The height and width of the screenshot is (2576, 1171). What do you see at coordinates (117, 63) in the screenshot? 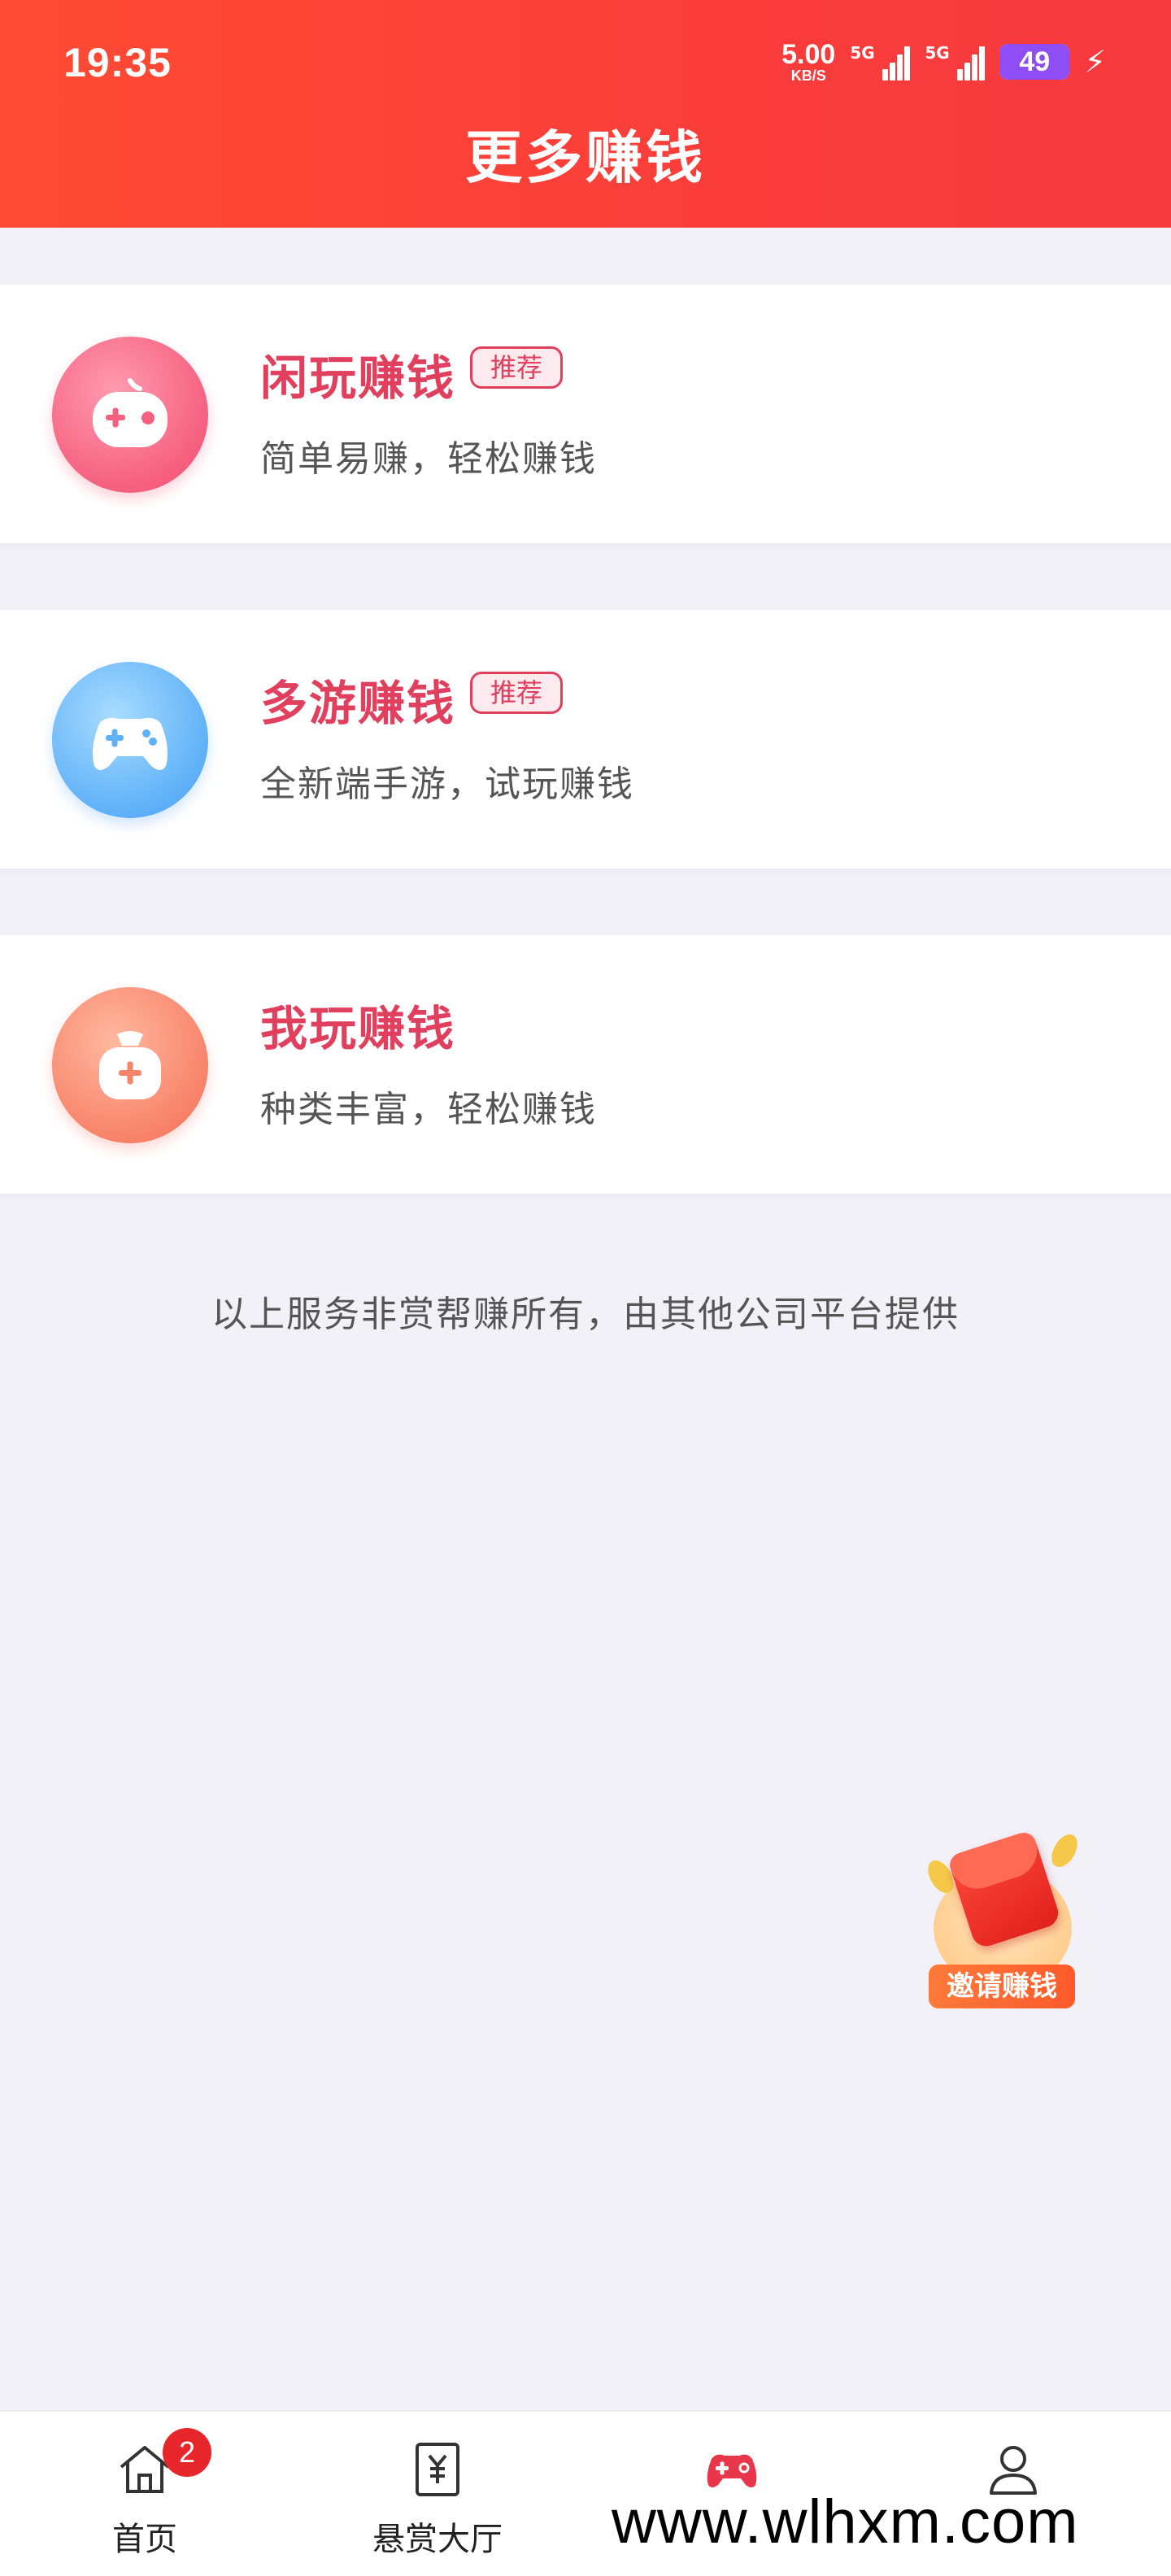
I see `status-time: 19:35` at bounding box center [117, 63].